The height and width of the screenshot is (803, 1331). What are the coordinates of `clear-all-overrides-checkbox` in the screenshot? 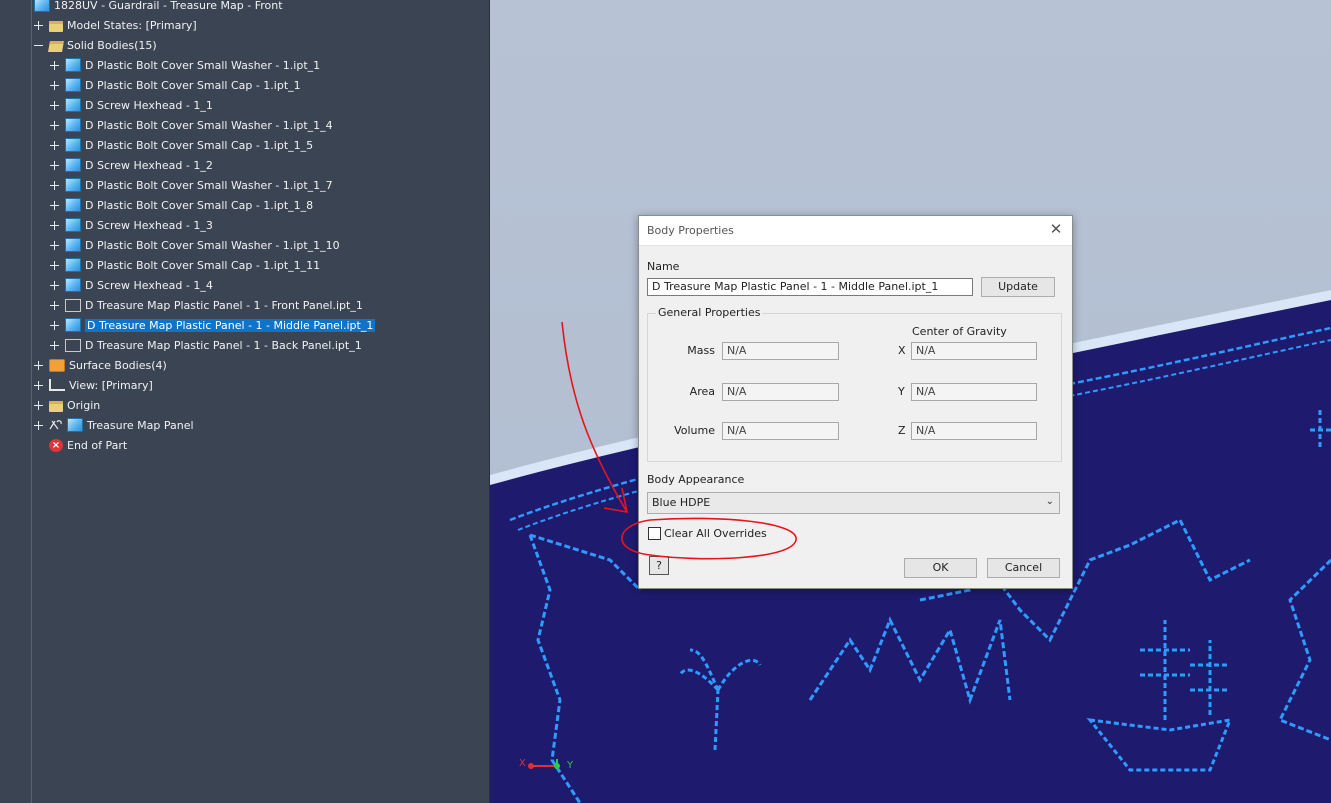 It's located at (654, 533).